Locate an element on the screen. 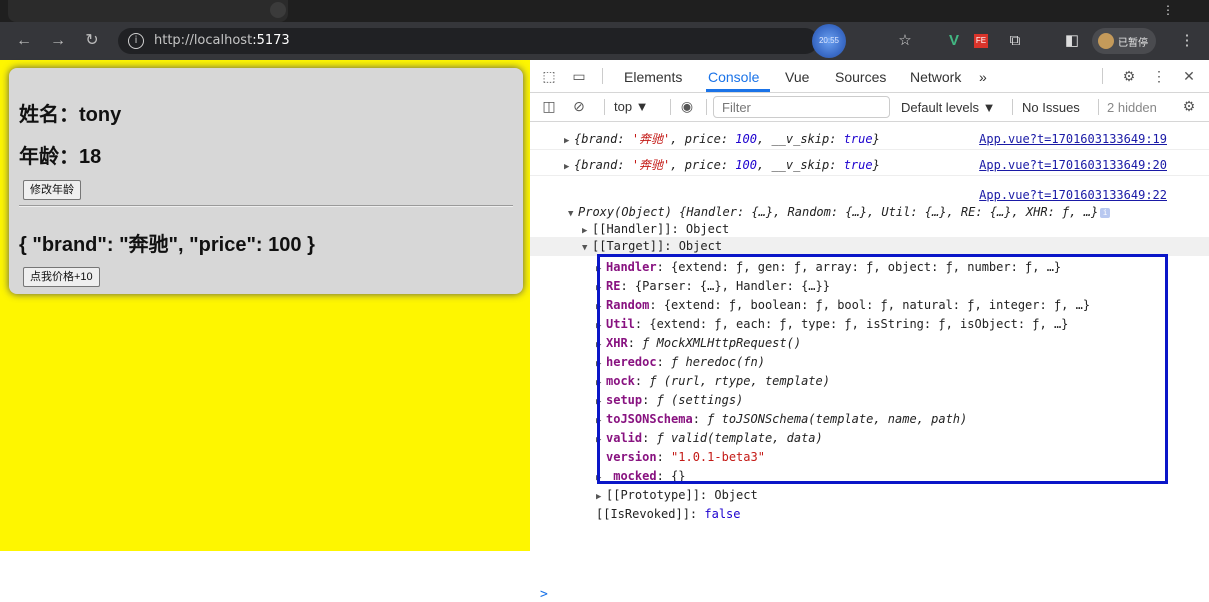 The height and width of the screenshot is (602, 1209). forward-icon: → is located at coordinates (58, 41).